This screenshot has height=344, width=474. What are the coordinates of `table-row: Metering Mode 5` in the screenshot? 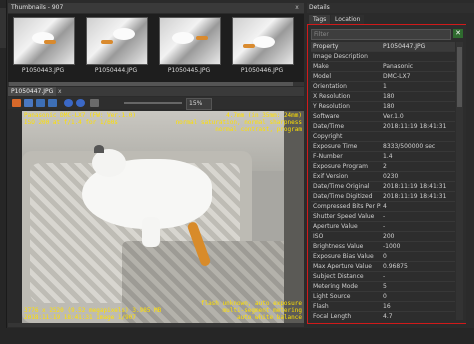 It's located at (383, 287).